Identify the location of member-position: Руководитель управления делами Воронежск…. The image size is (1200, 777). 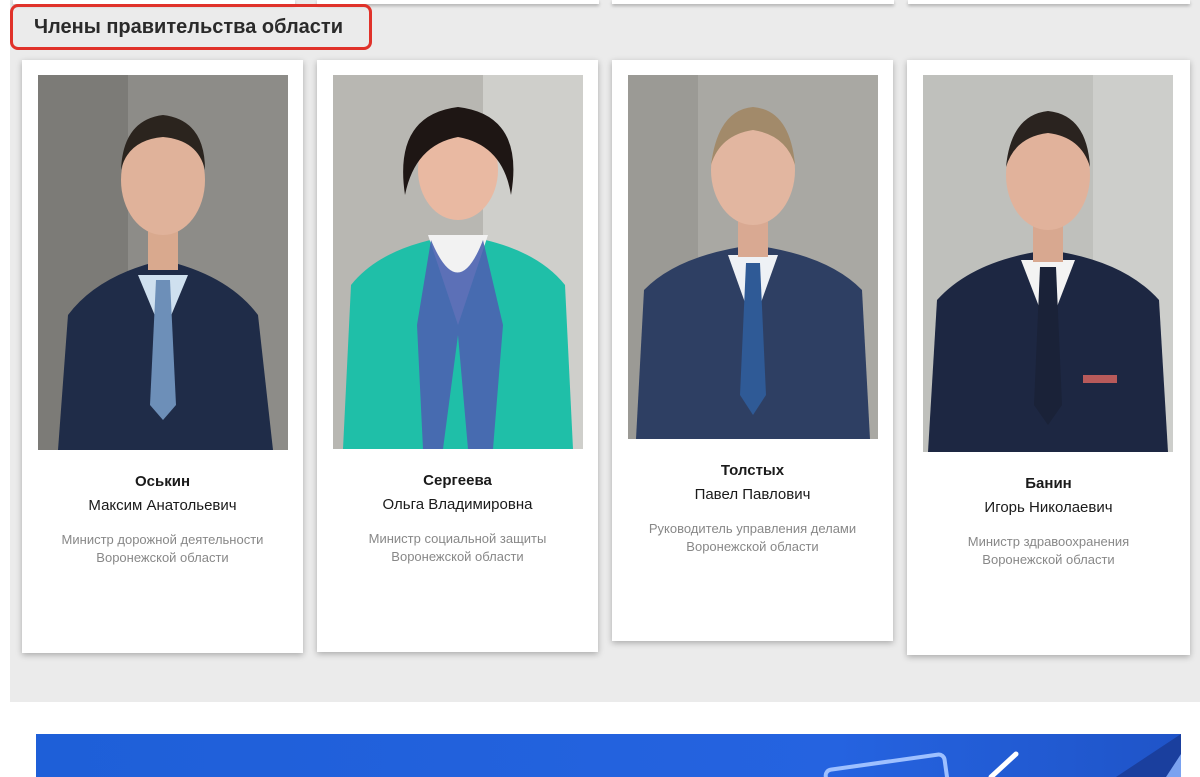
(752, 538).